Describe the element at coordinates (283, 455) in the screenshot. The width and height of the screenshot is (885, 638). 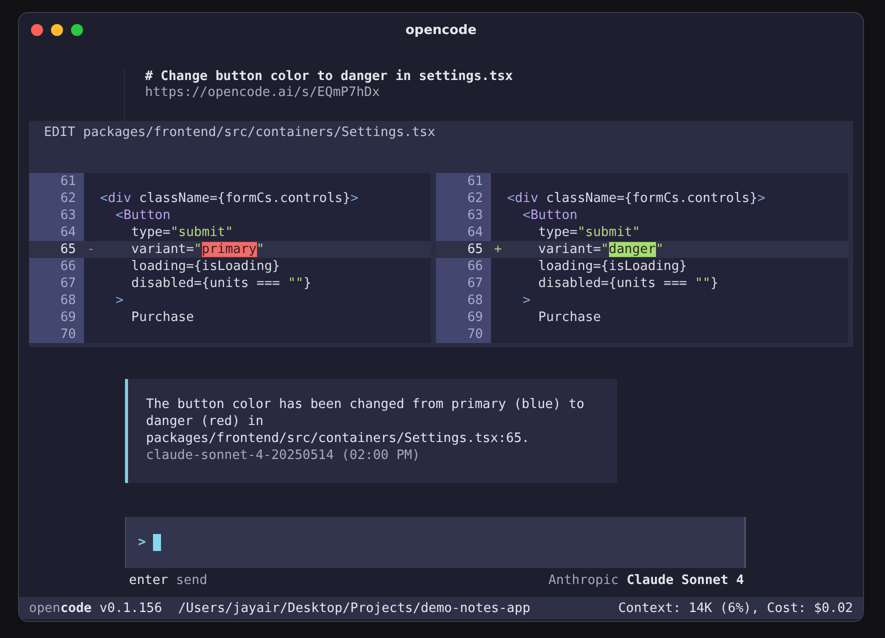
I see `message-meta: claude-sonnet-4-20250514 (02:00 PM)` at that location.